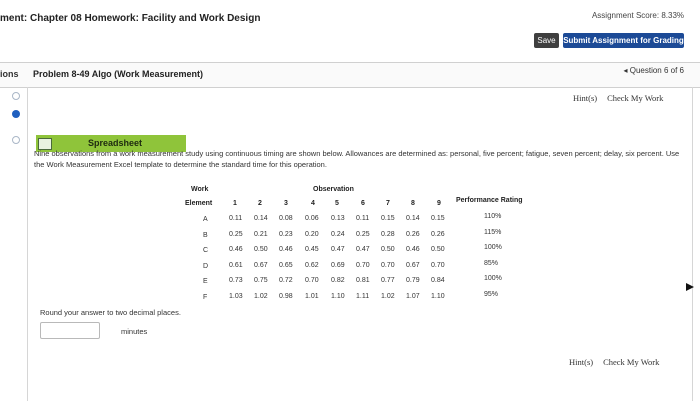  What do you see at coordinates (205, 297) in the screenshot?
I see `element-label: F` at bounding box center [205, 297].